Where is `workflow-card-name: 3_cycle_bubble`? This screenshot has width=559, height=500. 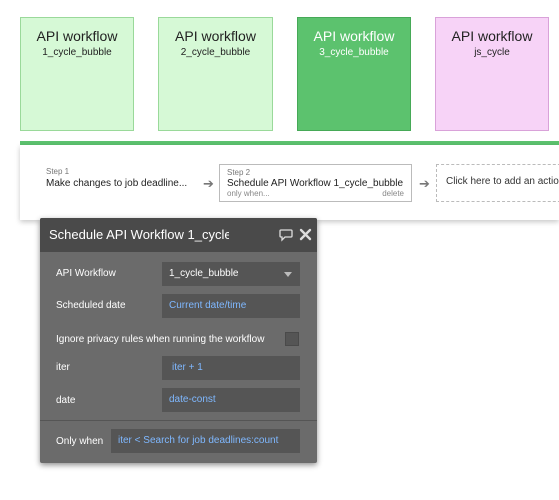 workflow-card-name: 3_cycle_bubble is located at coordinates (354, 52).